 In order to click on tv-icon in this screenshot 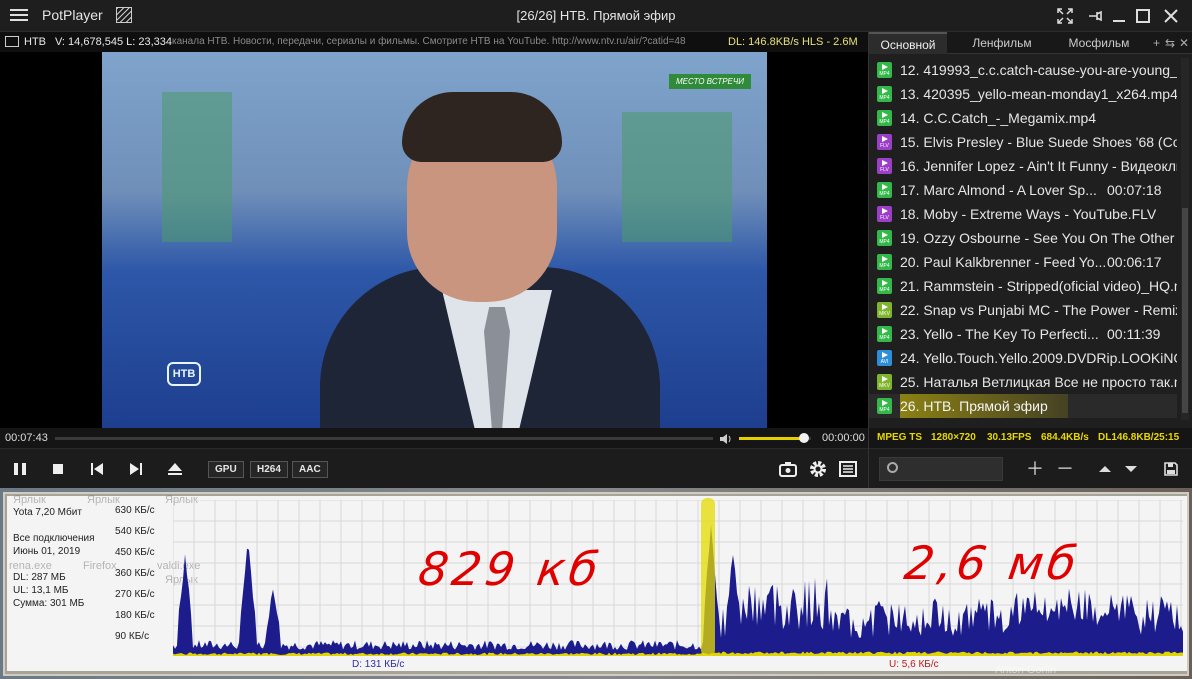, I will do `click(12, 41)`.